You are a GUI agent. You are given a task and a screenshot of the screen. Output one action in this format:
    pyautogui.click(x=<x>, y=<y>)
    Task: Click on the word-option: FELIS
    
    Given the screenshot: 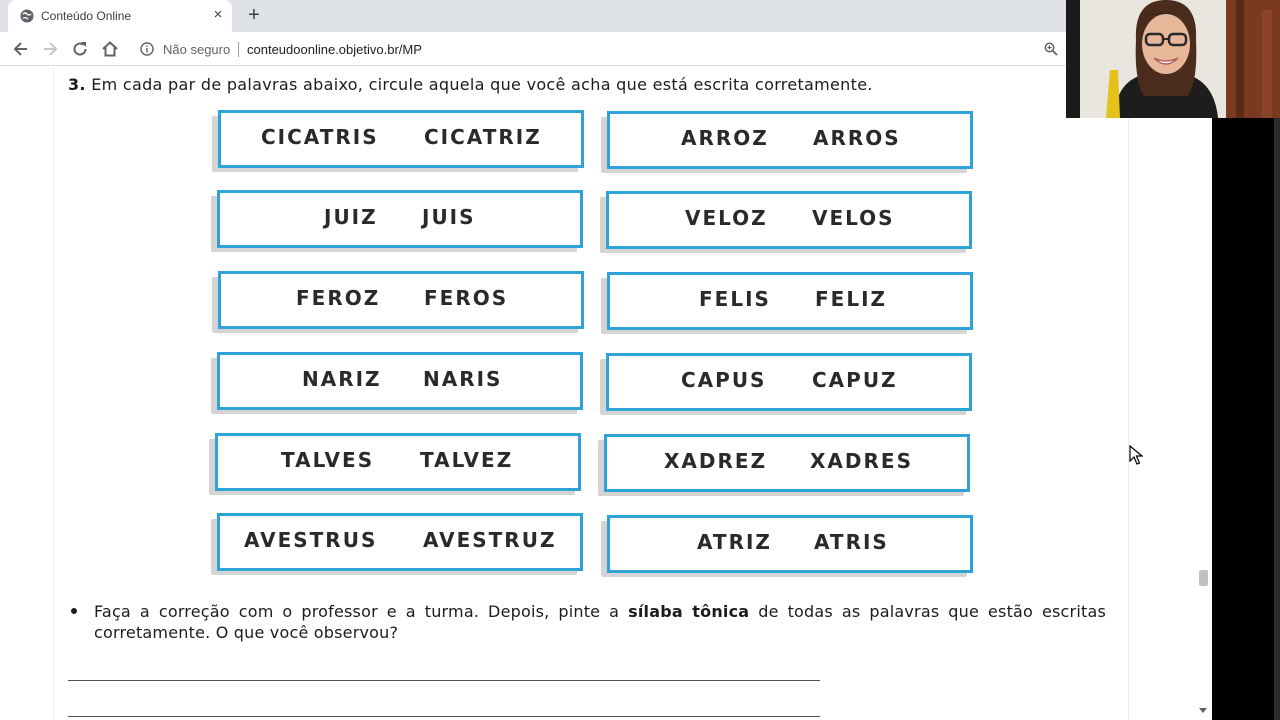 What is the action you would take?
    pyautogui.click(x=735, y=299)
    